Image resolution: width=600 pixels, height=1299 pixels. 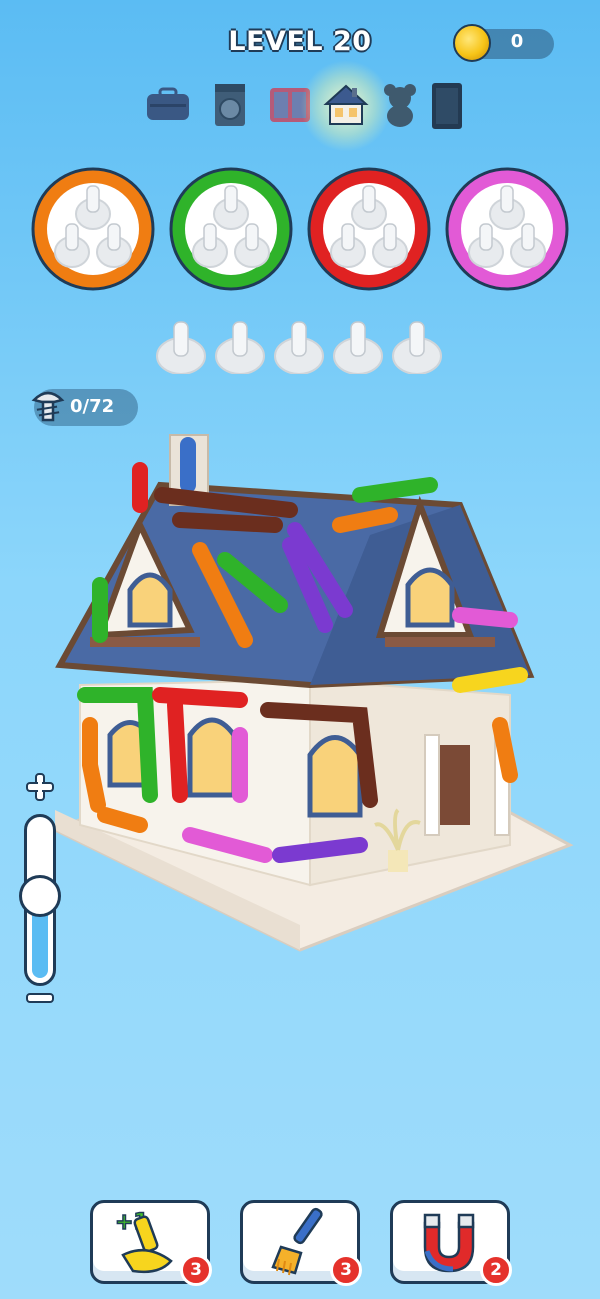 I want to click on category-washing-machine, so click(x=230, y=106).